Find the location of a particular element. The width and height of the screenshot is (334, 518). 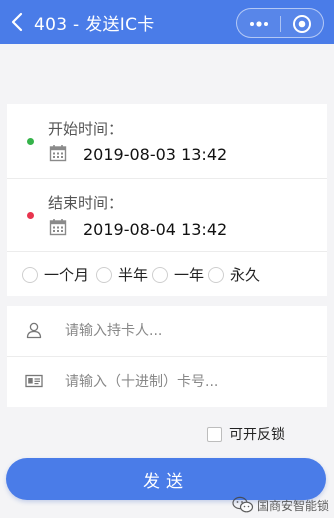

card-number-row is located at coordinates (167, 382).